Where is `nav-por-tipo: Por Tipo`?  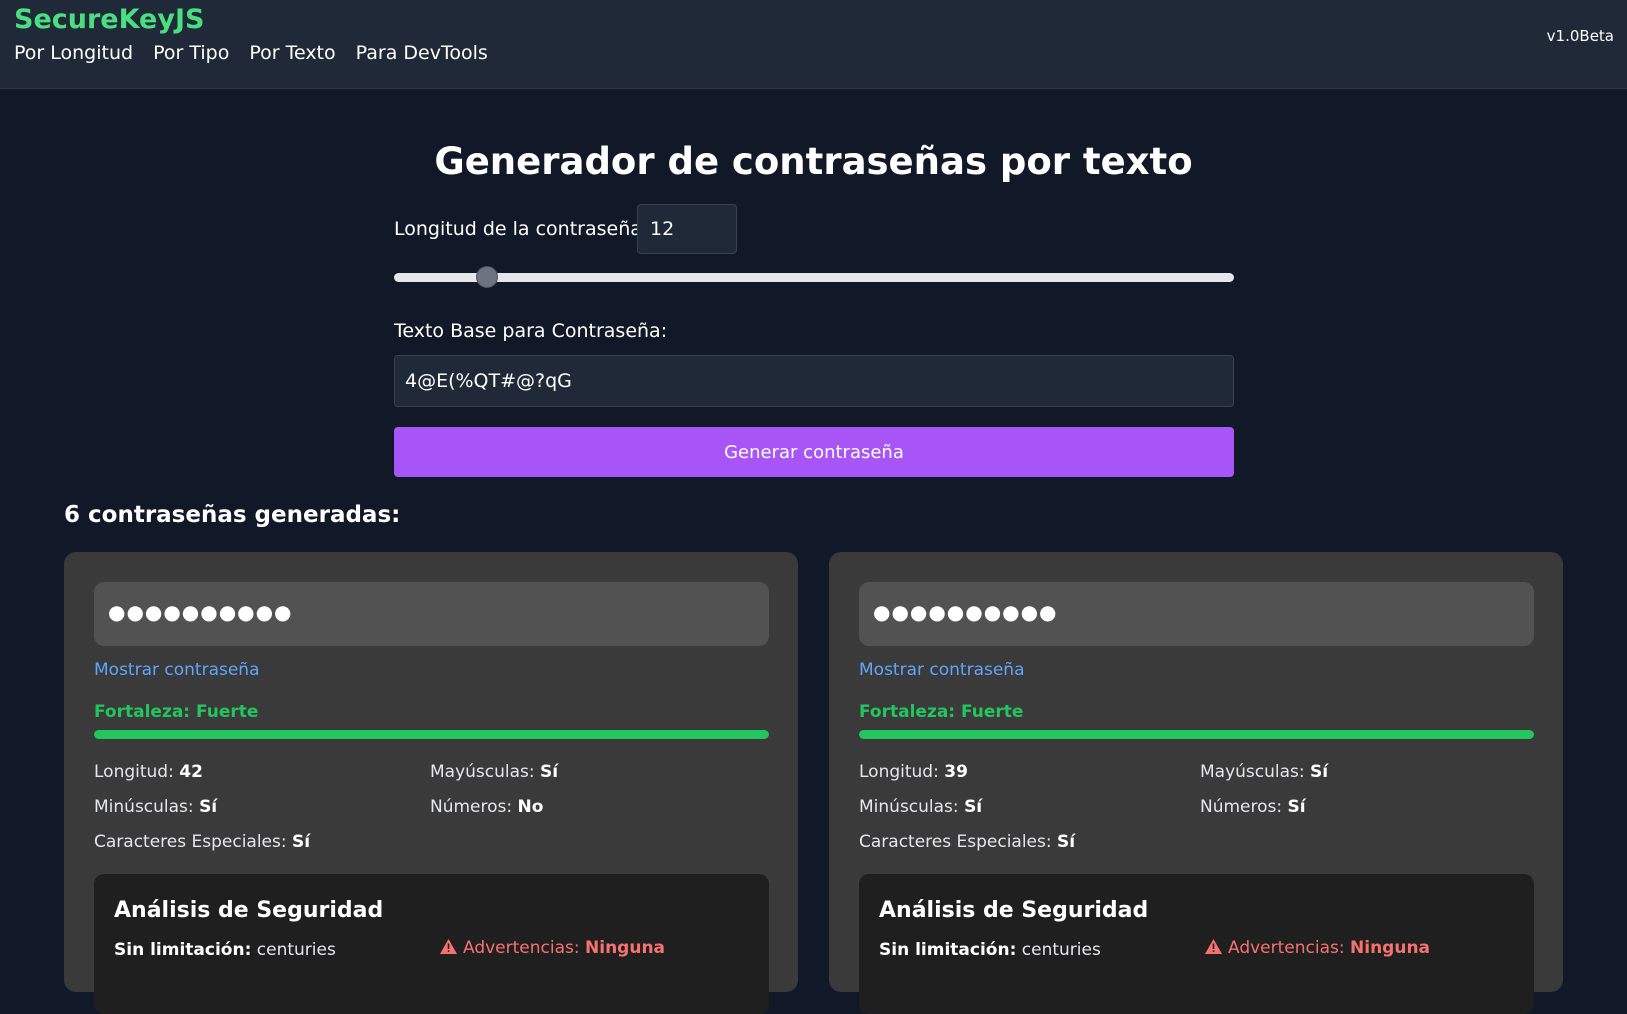 nav-por-tipo: Por Tipo is located at coordinates (191, 53).